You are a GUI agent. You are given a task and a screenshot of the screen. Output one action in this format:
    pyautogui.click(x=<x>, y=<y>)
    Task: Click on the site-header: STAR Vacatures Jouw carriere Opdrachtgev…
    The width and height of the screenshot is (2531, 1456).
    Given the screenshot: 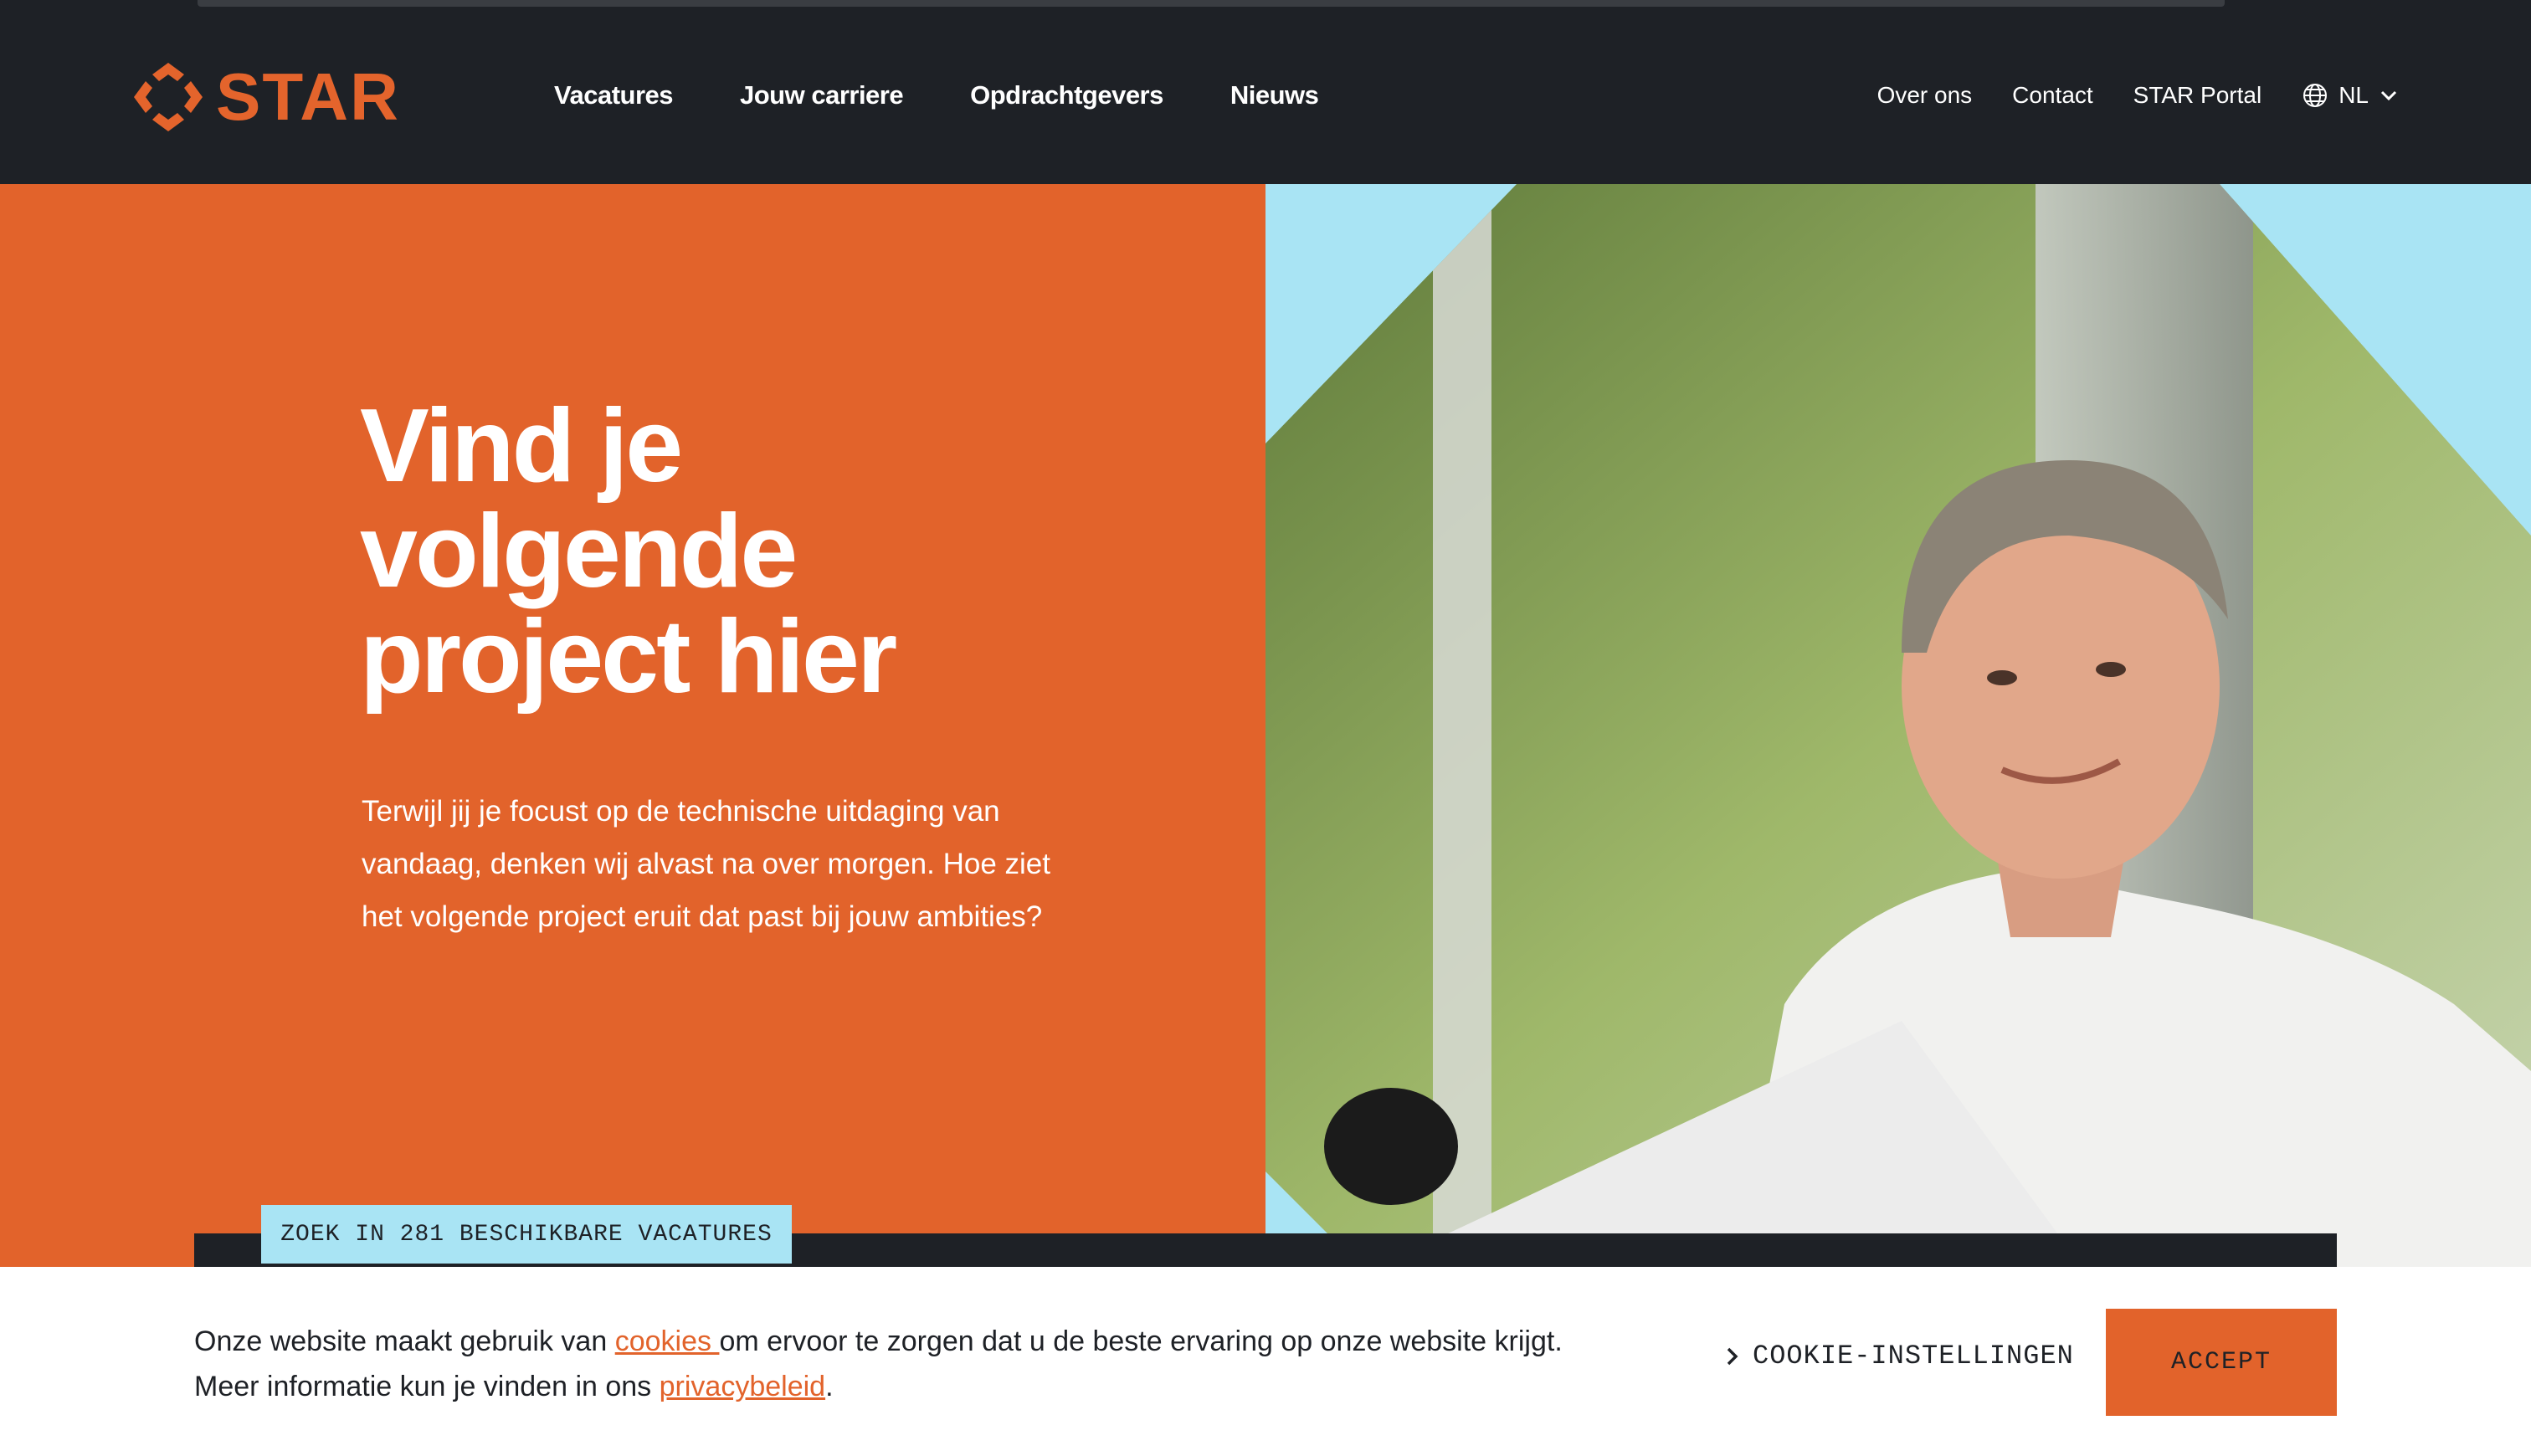 What is the action you would take?
    pyautogui.click(x=1265, y=97)
    